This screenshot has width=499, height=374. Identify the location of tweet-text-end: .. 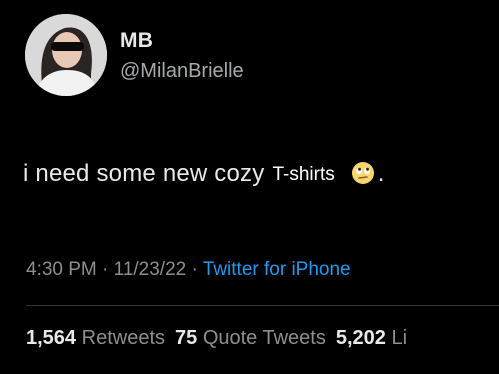
(381, 173).